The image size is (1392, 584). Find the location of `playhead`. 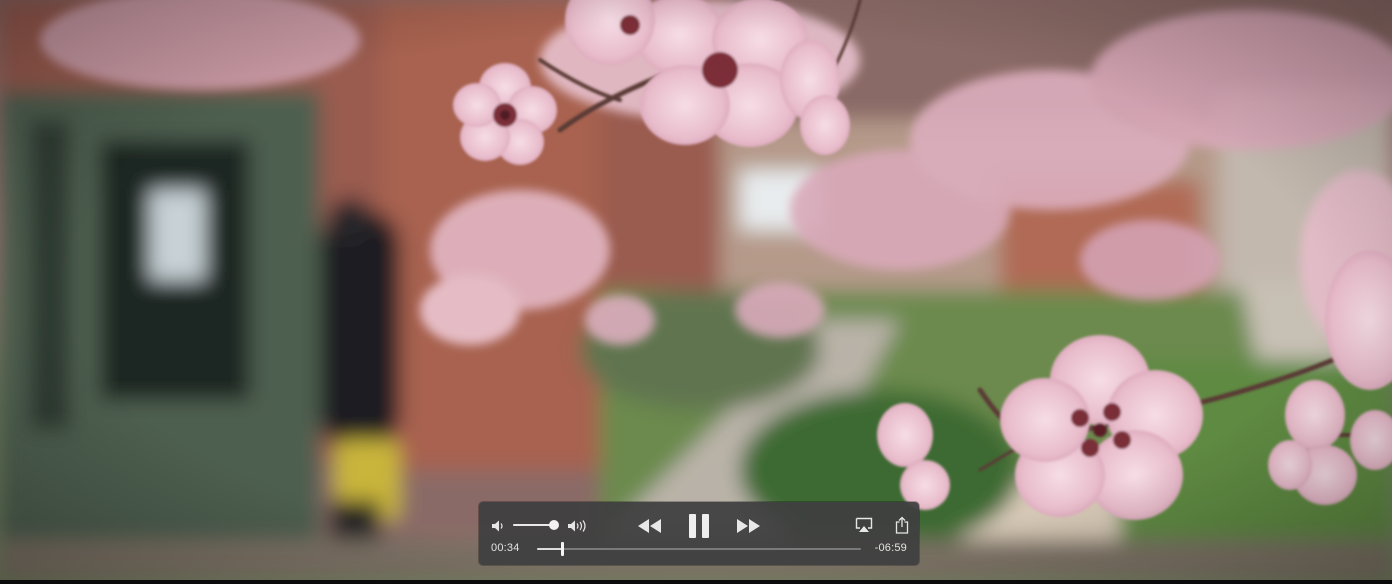

playhead is located at coordinates (562, 549).